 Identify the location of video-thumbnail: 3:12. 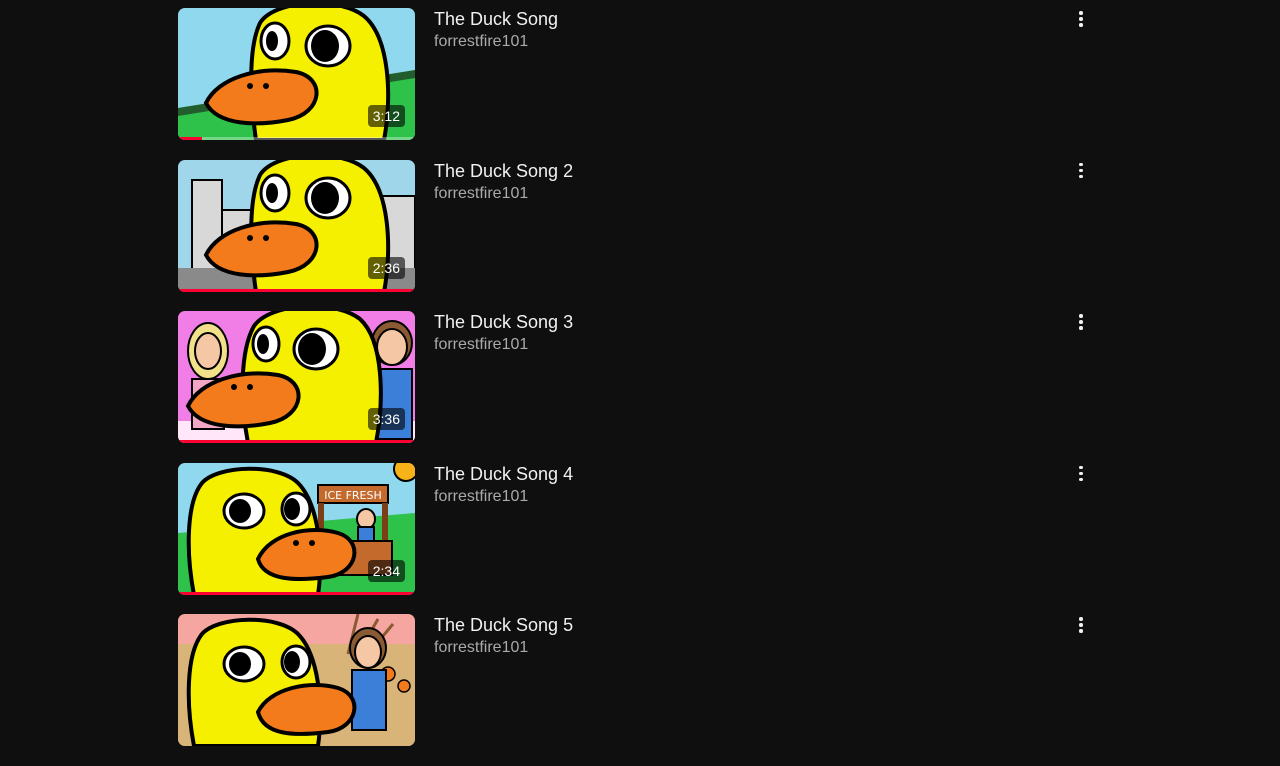
(296, 74).